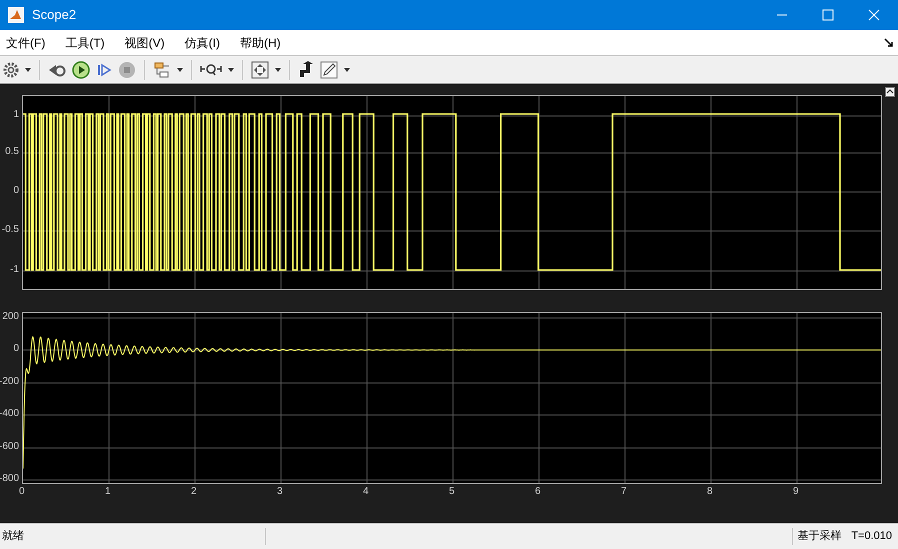 The width and height of the screenshot is (898, 549). Describe the element at coordinates (796, 492) in the screenshot. I see `x-tick-label: 9` at that location.